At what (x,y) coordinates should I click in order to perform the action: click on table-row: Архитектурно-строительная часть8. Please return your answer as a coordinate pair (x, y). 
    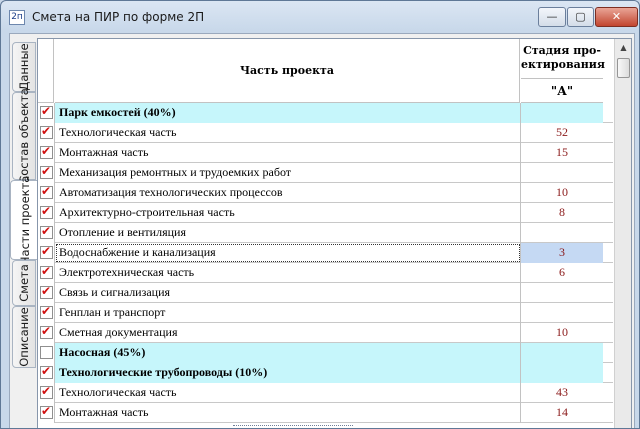
    Looking at the image, I should click on (325, 213).